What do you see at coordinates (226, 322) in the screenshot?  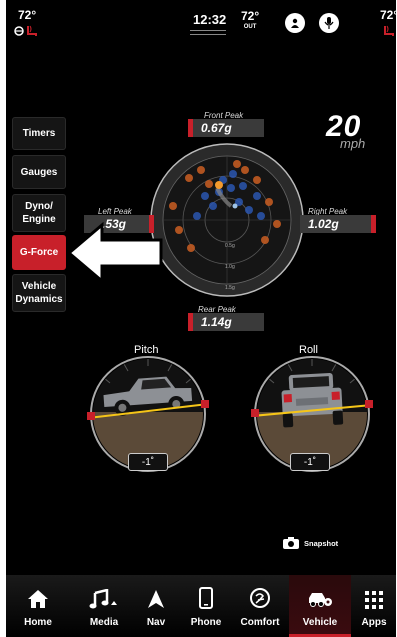 I see `rear-peak-value: 1.14g` at bounding box center [226, 322].